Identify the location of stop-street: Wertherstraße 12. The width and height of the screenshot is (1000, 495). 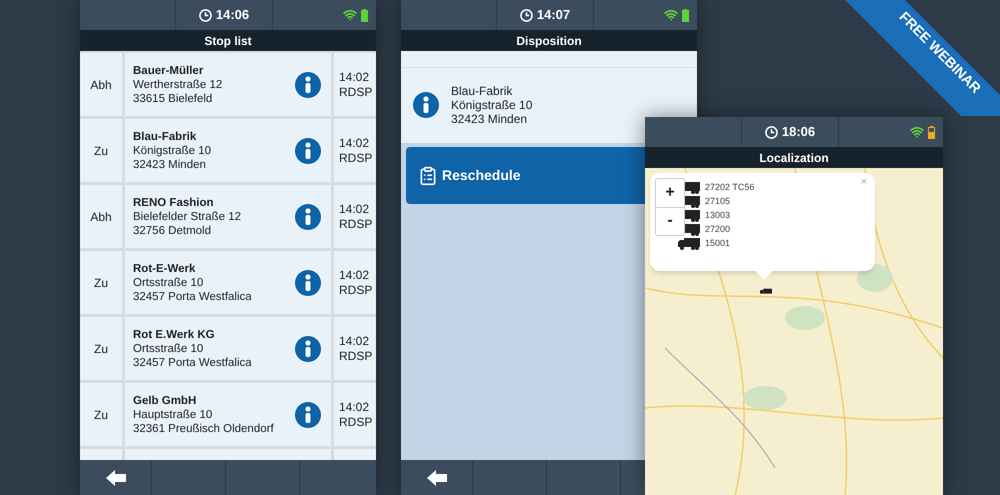
(178, 85).